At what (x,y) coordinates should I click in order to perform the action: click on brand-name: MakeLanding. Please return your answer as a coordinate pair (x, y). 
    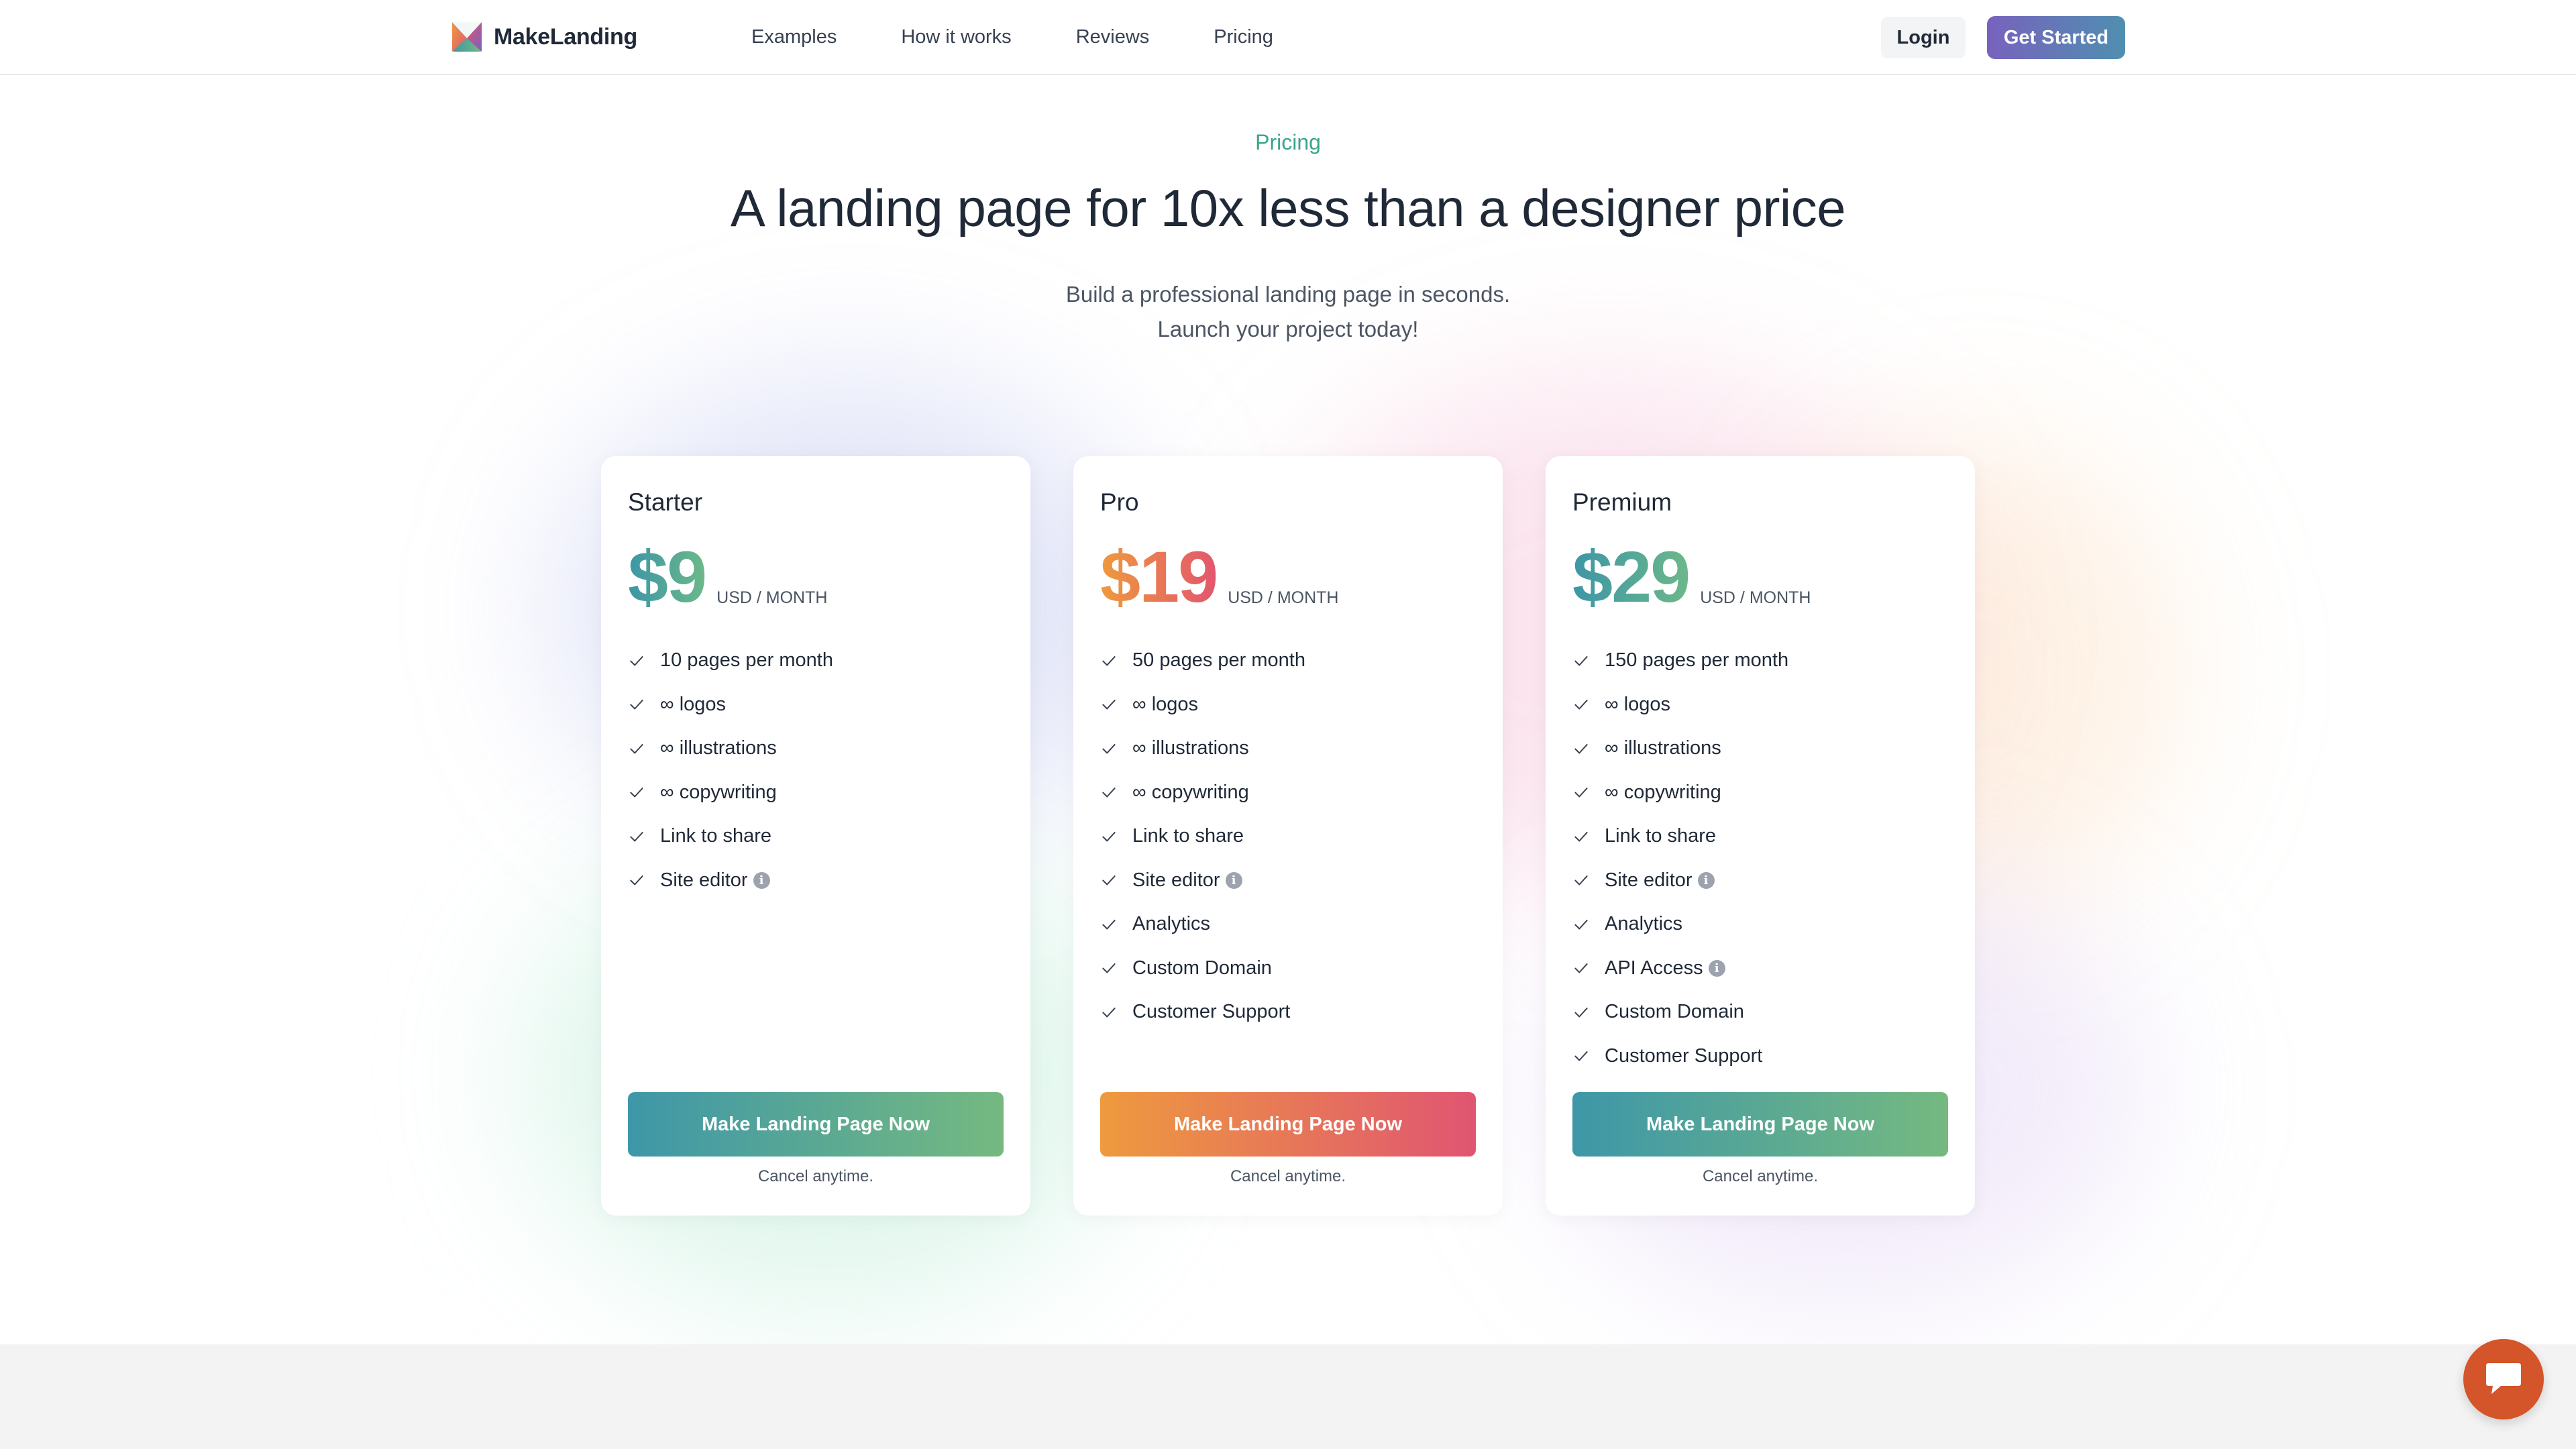
    Looking at the image, I should click on (565, 36).